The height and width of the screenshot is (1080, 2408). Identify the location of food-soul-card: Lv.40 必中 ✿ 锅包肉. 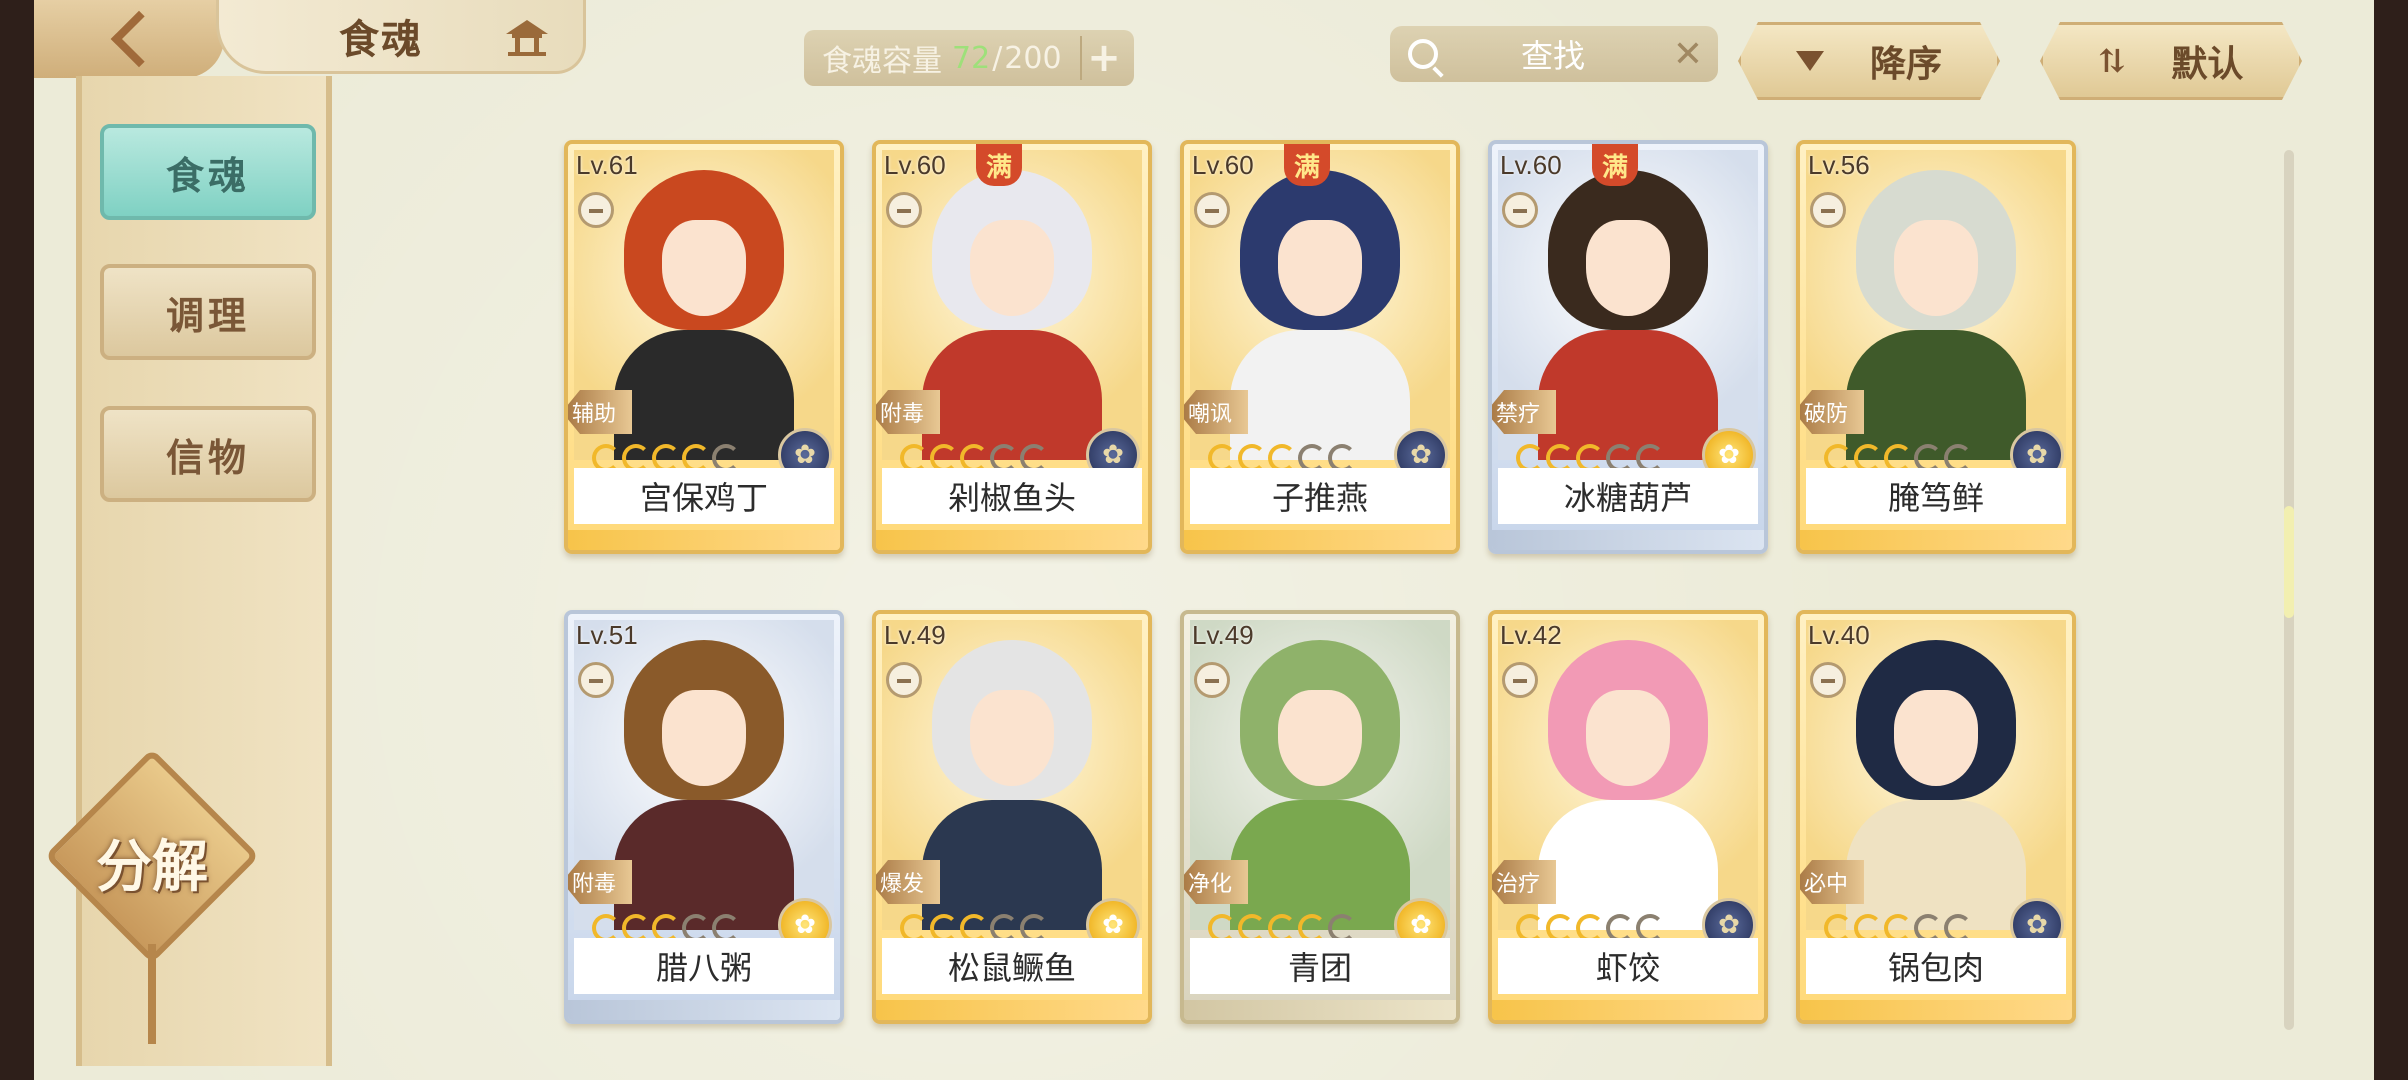
(1936, 817).